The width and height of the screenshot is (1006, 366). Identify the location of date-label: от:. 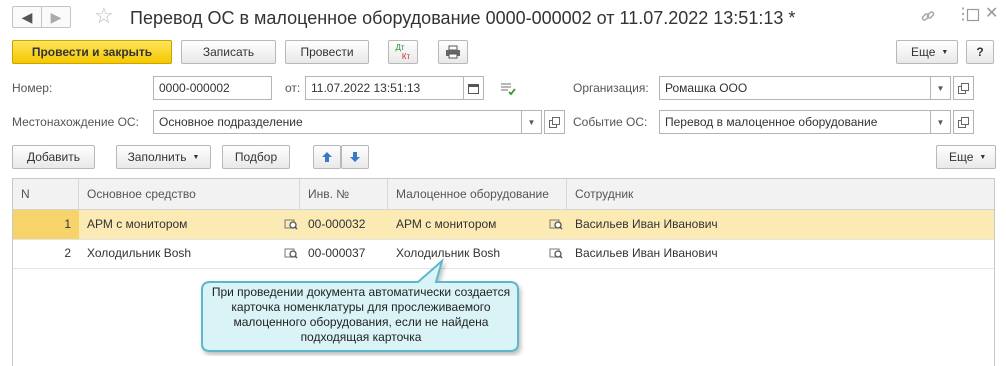
(293, 88).